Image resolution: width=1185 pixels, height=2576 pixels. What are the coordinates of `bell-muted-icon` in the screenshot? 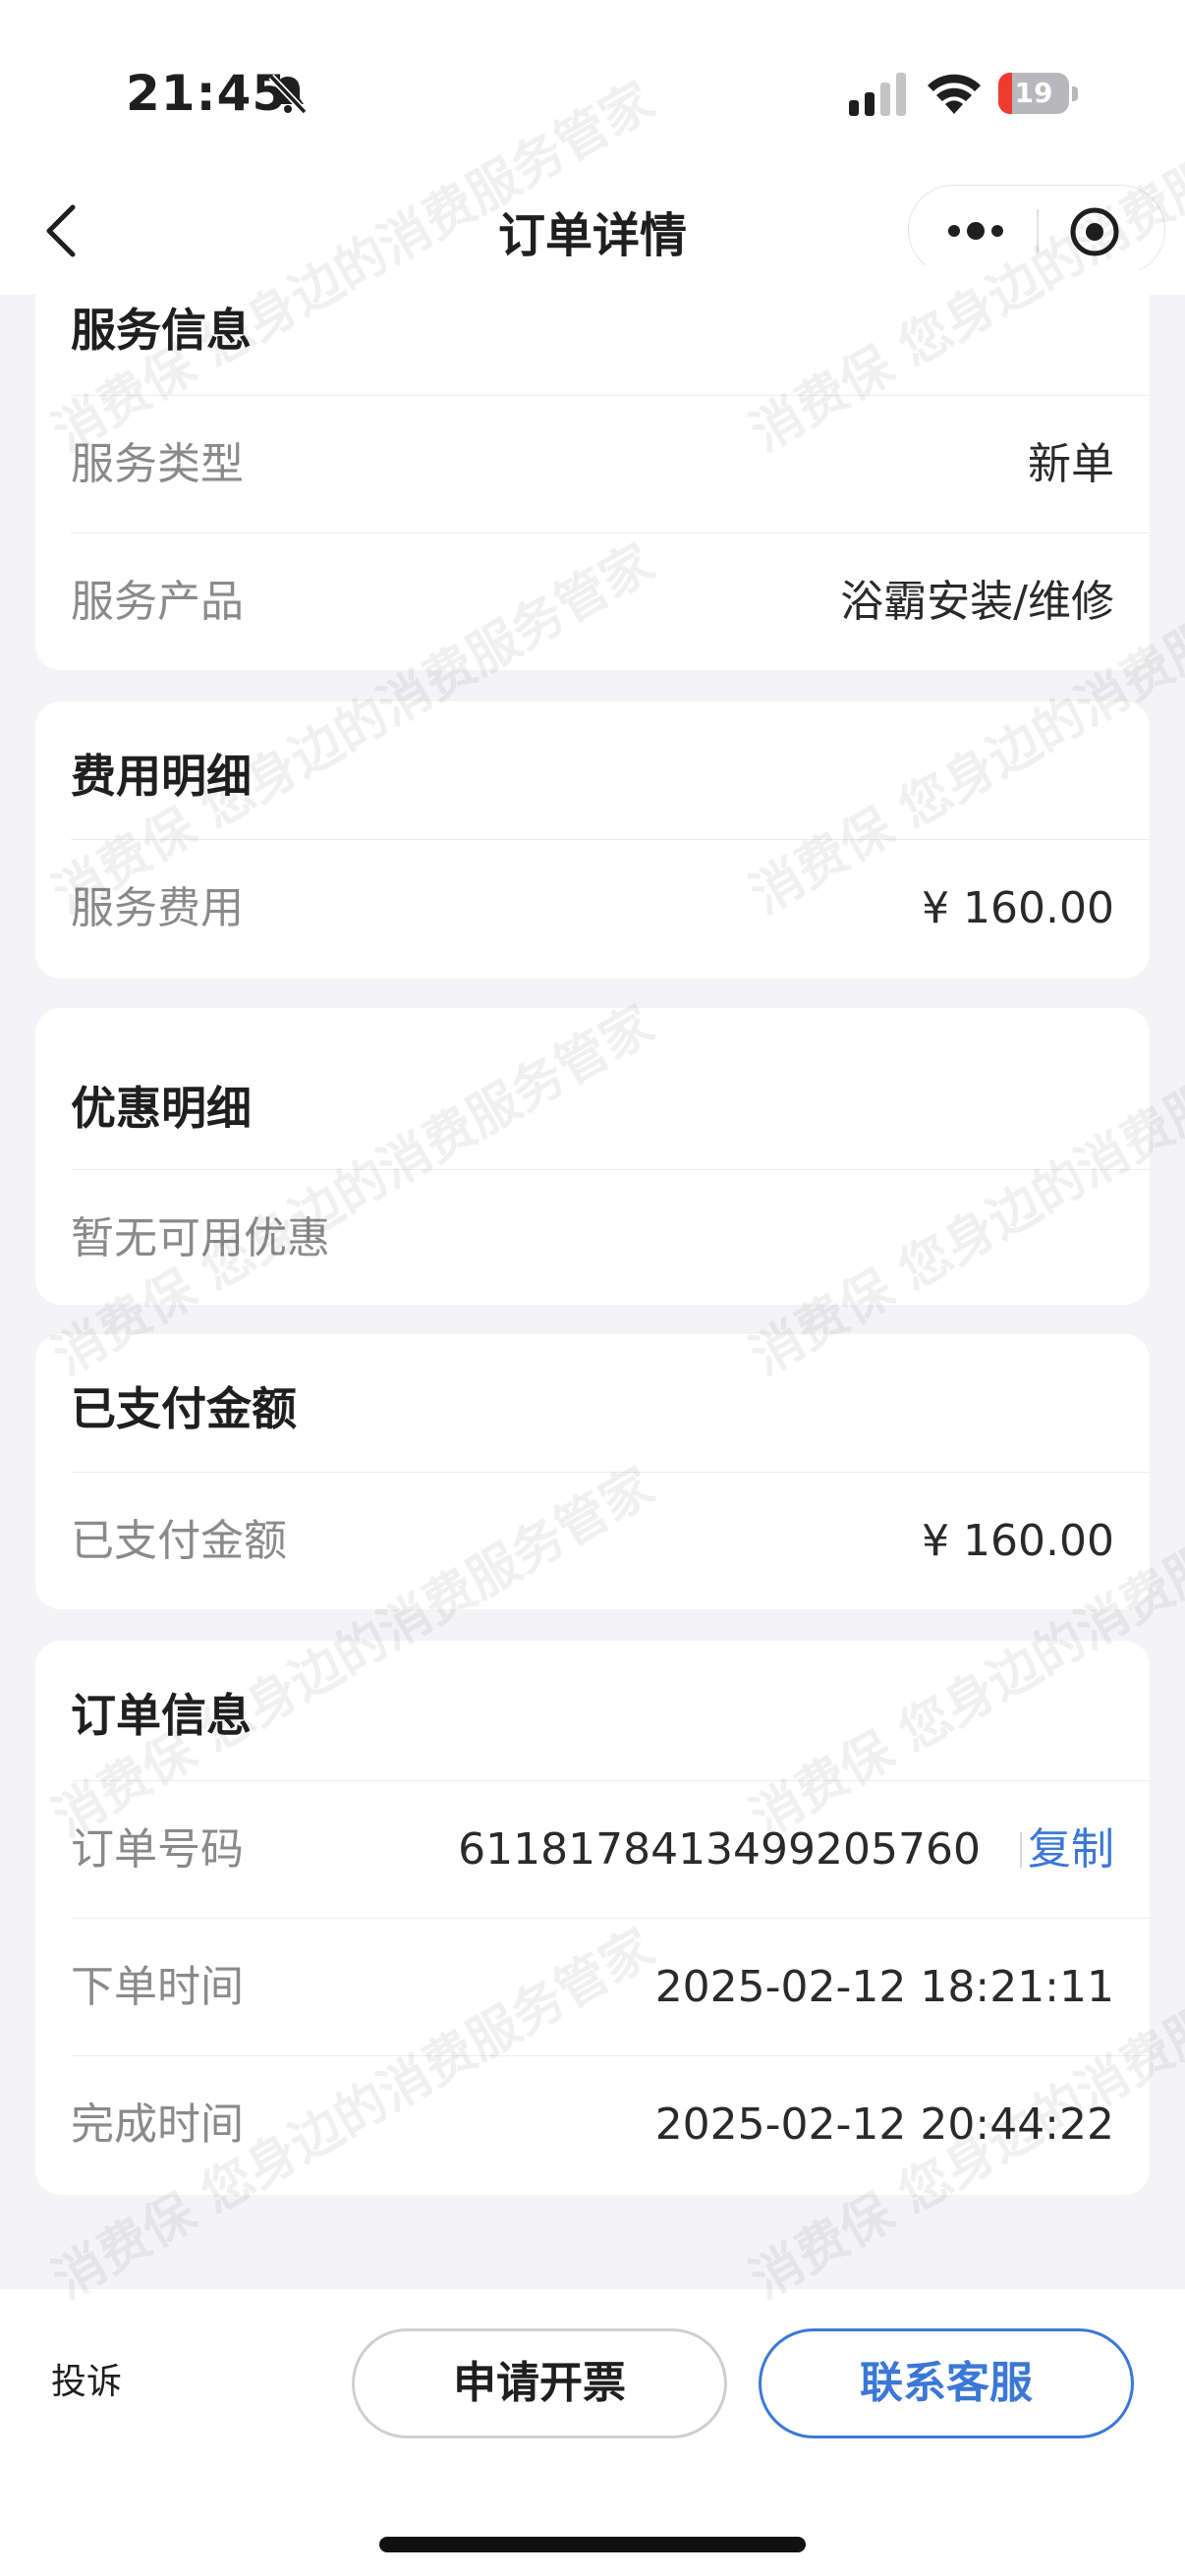 It's located at (288, 94).